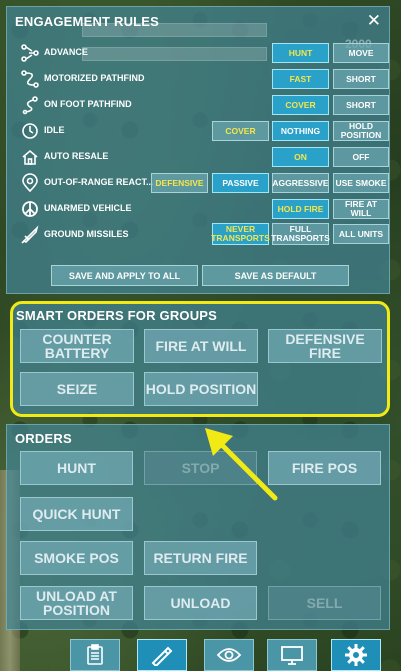 Image resolution: width=401 pixels, height=671 pixels. Describe the element at coordinates (275, 275) in the screenshot. I see `save-default-button: SAVE AS DEFAULT` at that location.